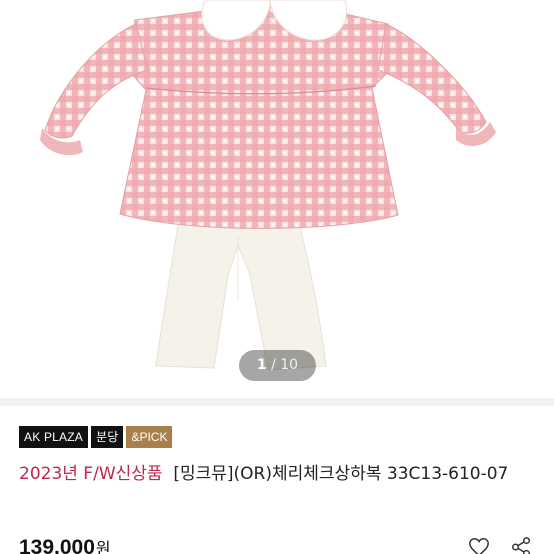 This screenshot has width=554, height=554. I want to click on image-counter: 1 / 10, so click(277, 365).